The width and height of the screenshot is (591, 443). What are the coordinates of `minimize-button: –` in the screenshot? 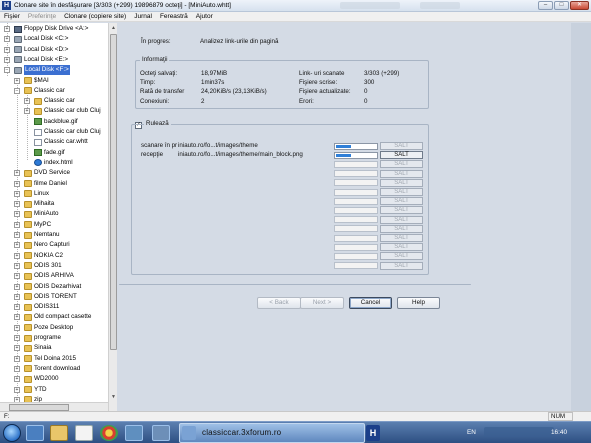 It's located at (545, 5).